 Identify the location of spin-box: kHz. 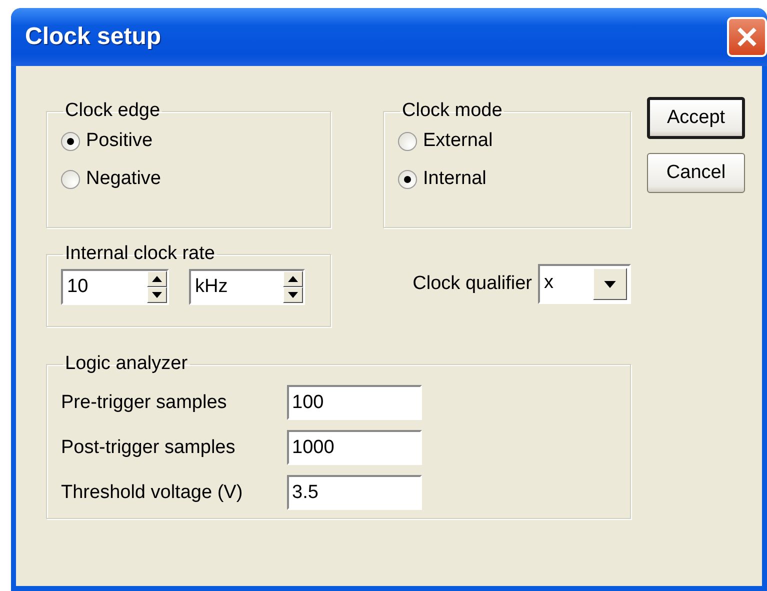
(247, 287).